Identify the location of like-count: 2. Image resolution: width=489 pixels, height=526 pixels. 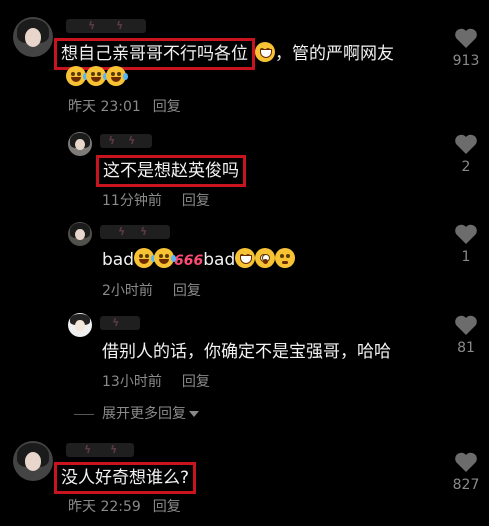
(466, 167).